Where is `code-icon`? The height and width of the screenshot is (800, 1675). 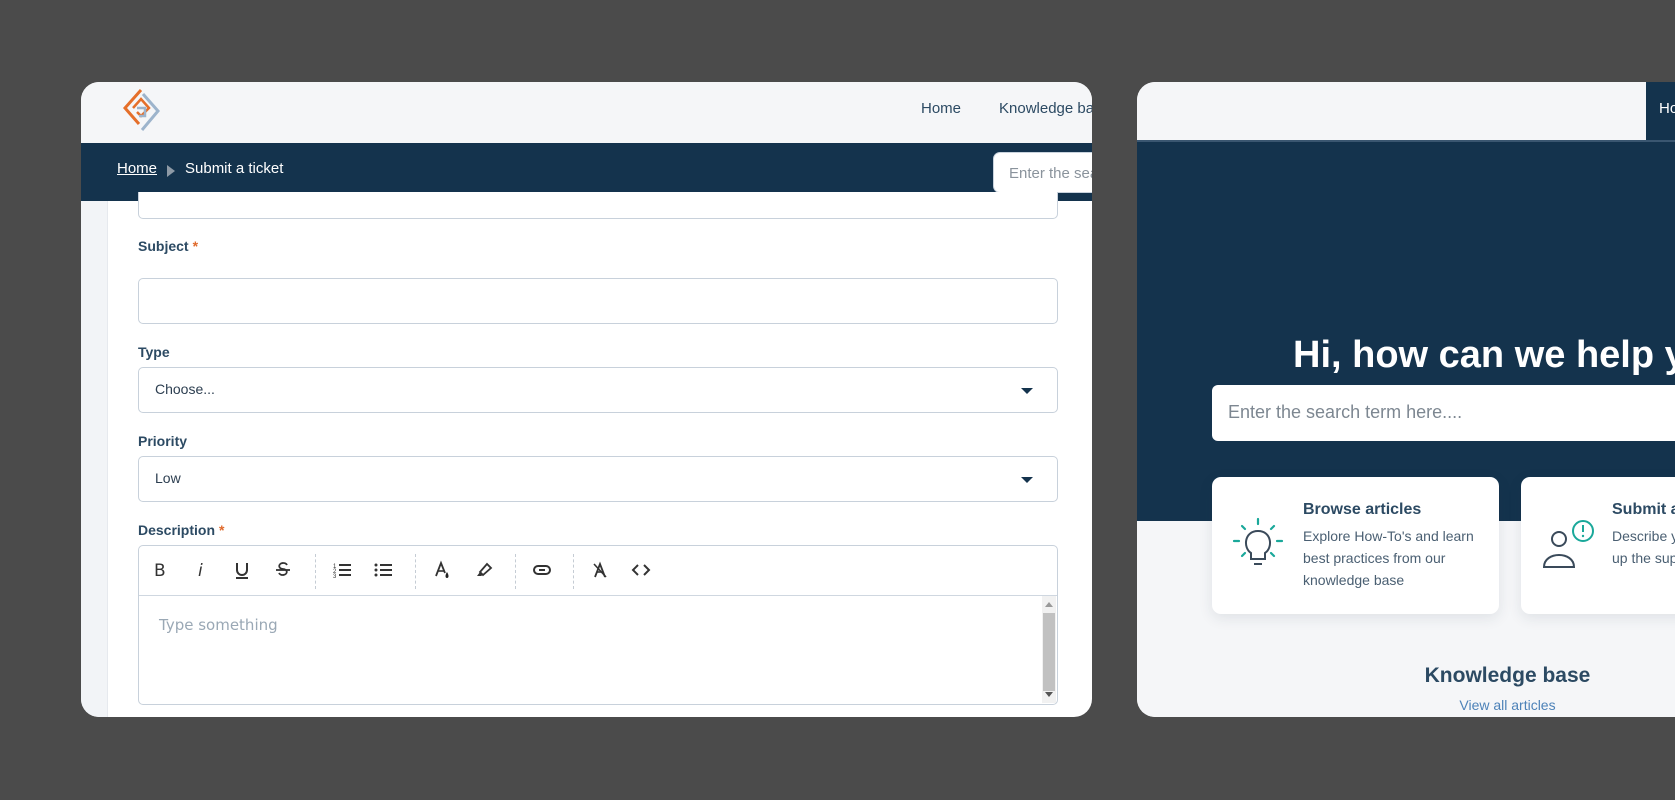 code-icon is located at coordinates (641, 570).